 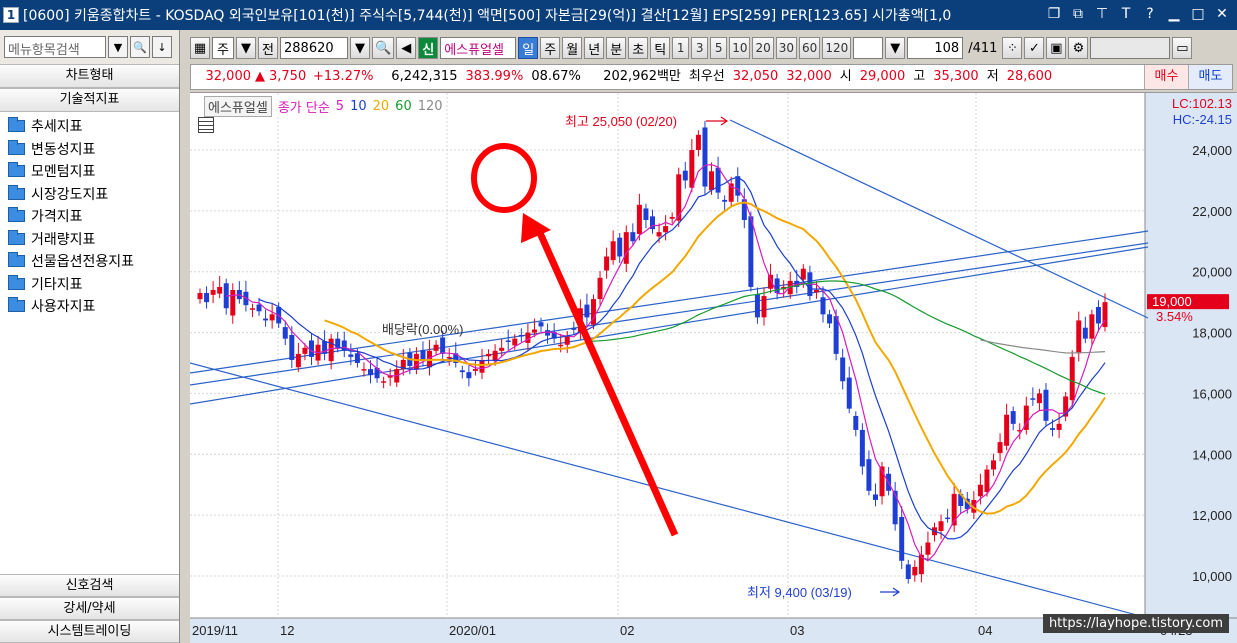 What do you see at coordinates (845, 76) in the screenshot?
I see `open-label: 시` at bounding box center [845, 76].